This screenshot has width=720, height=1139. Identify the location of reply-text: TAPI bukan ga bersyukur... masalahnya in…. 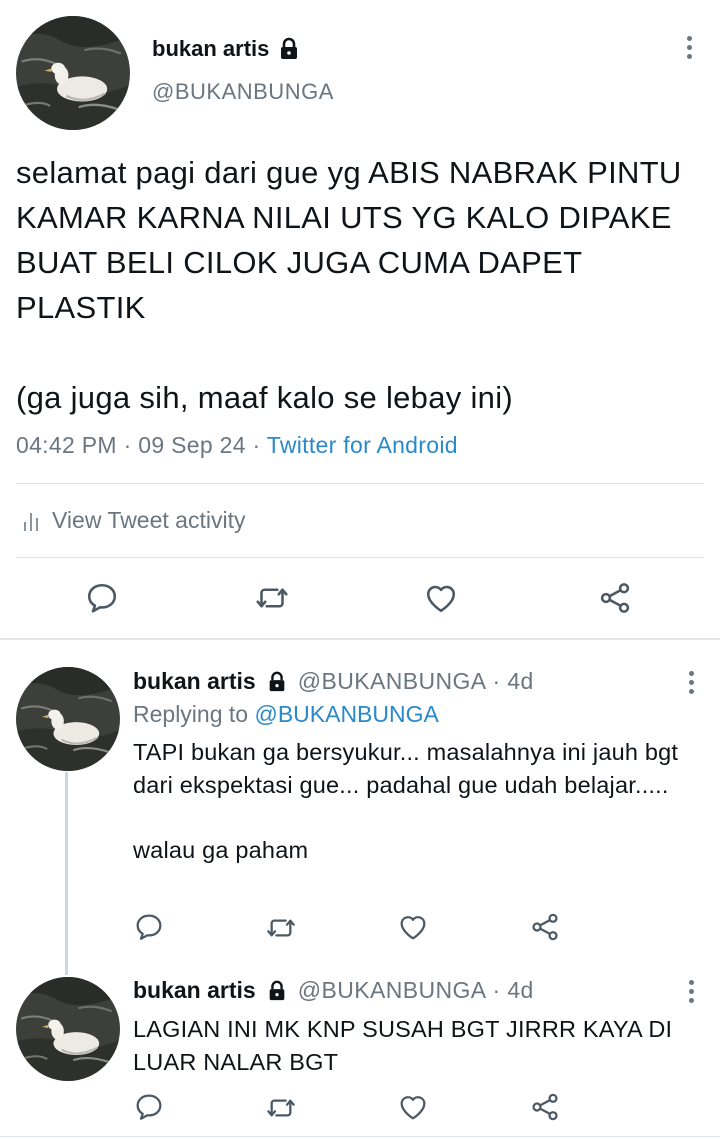
(406, 801).